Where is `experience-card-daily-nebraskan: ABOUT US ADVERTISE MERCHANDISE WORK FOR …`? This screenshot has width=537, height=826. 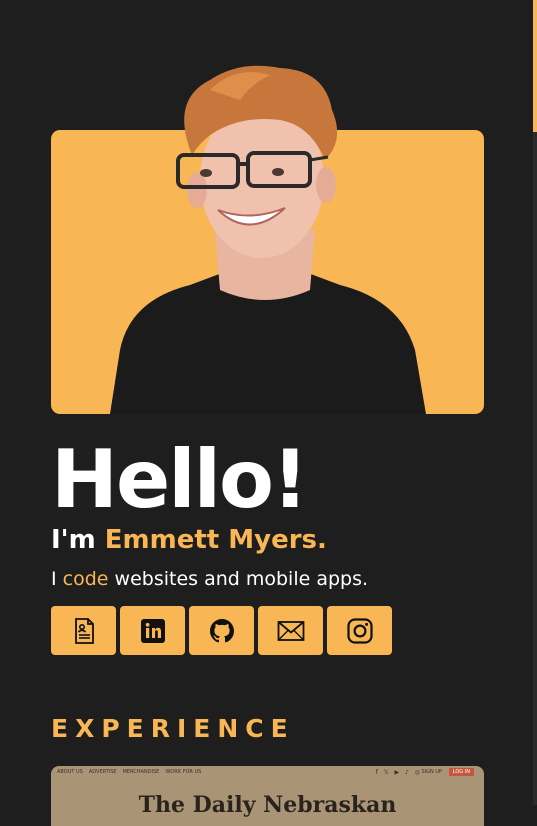 experience-card-daily-nebraskan: ABOUT US ADVERTISE MERCHANDISE WORK FOR … is located at coordinates (267, 796).